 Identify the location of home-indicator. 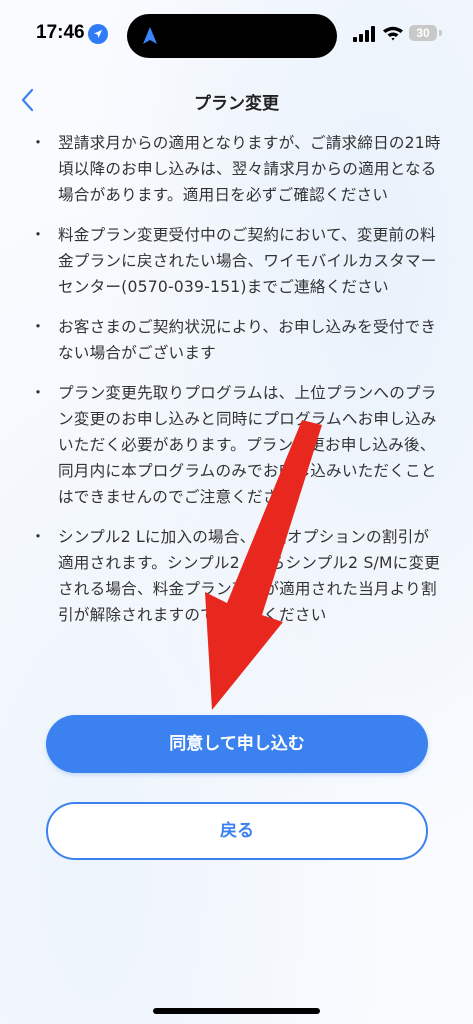
(236, 1011).